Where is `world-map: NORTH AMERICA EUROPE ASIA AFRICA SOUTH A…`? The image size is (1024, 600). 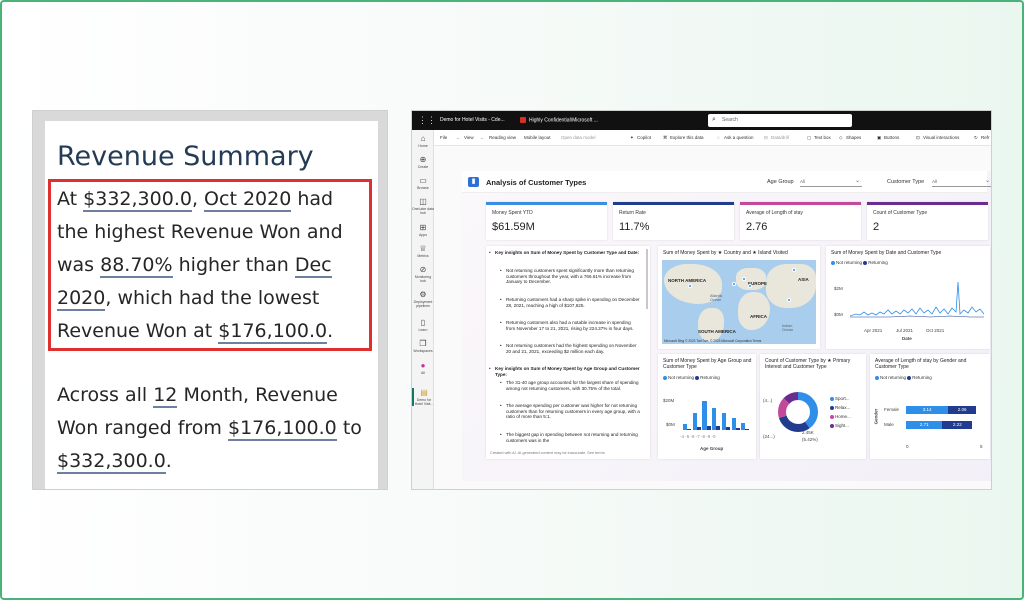
world-map: NORTH AMERICA EUROPE ASIA AFRICA SOUTH A… is located at coordinates (739, 302).